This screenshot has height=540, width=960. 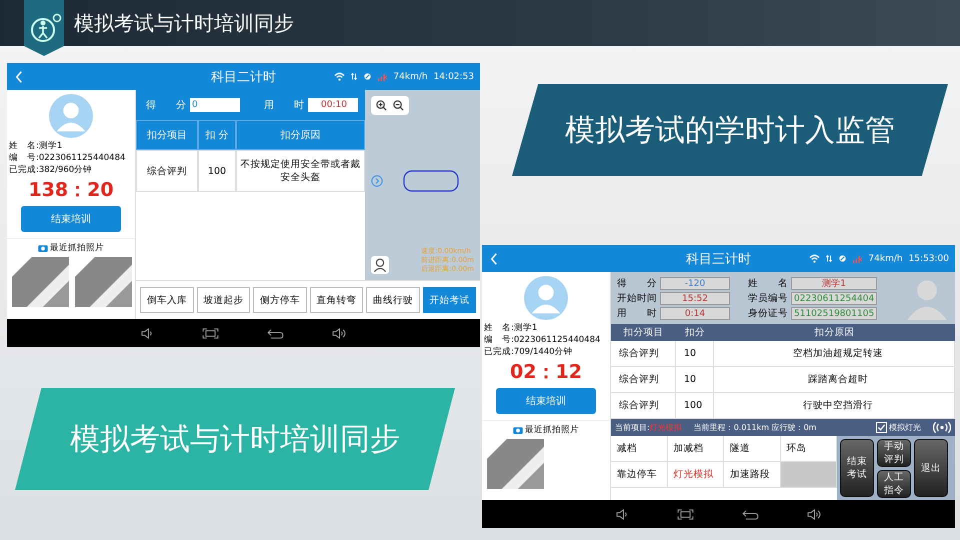 What do you see at coordinates (808, 475) in the screenshot?
I see `empty-grid-cell` at bounding box center [808, 475].